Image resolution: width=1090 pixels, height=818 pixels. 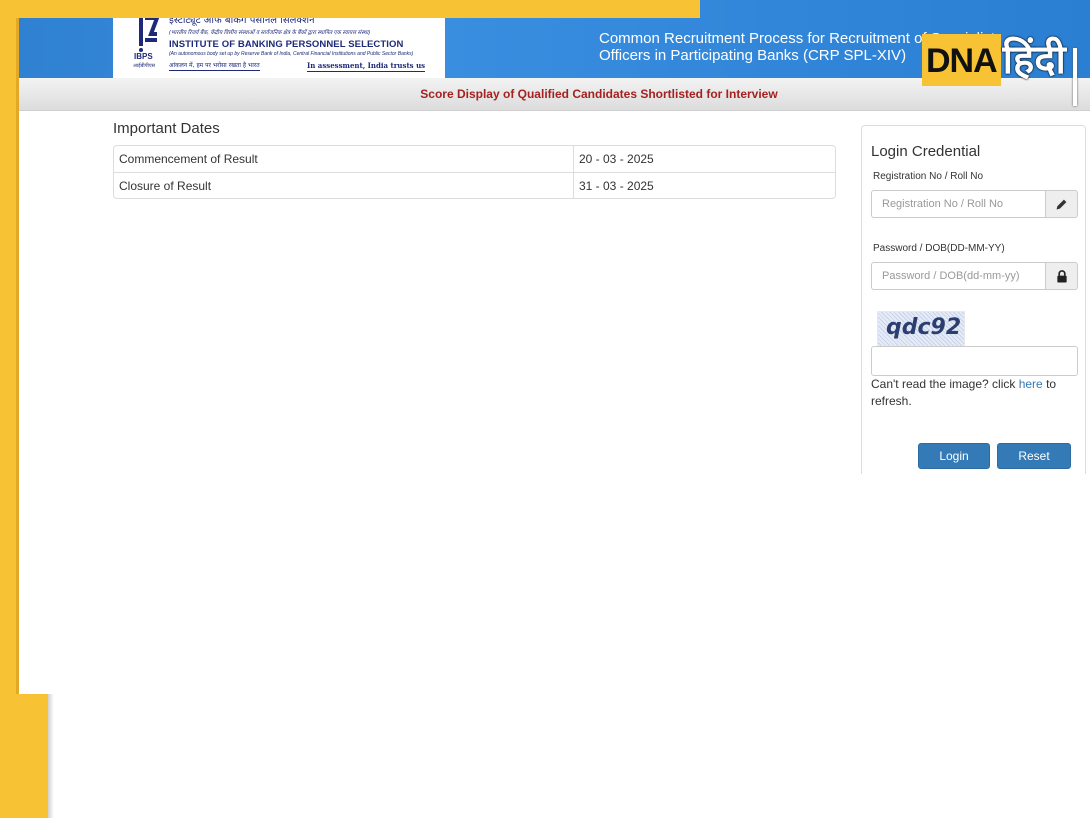 I want to click on logo-tagline-hindi: आंकलन में, हम पर भरोसा रखता है भारत, so click(x=214, y=66).